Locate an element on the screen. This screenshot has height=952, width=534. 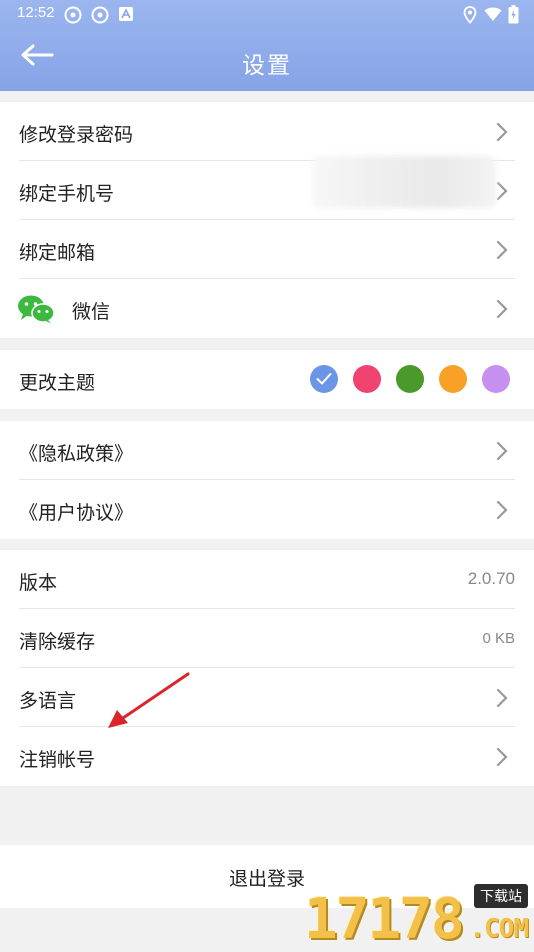
language-row: 多语言 is located at coordinates (267, 697).